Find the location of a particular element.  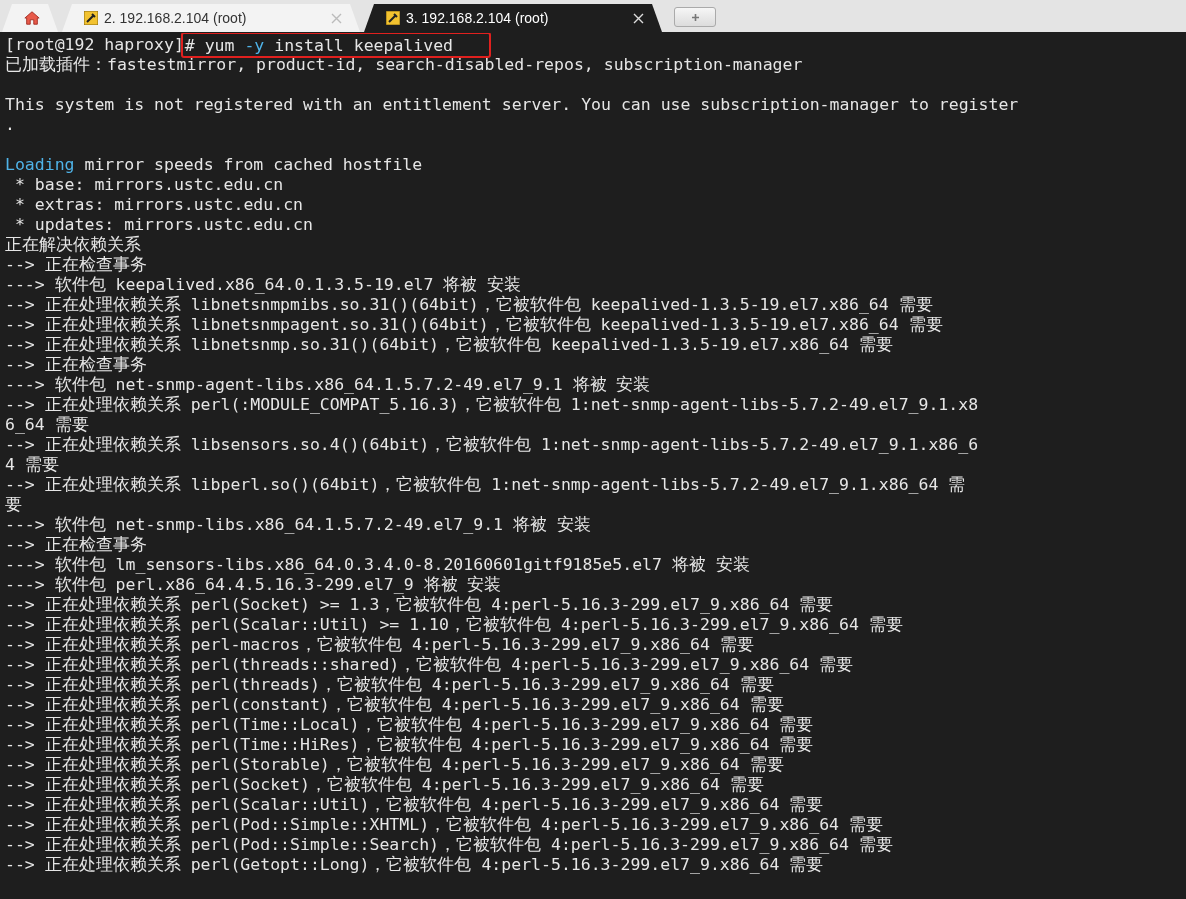

terminal-line: 要 is located at coordinates (13, 504).